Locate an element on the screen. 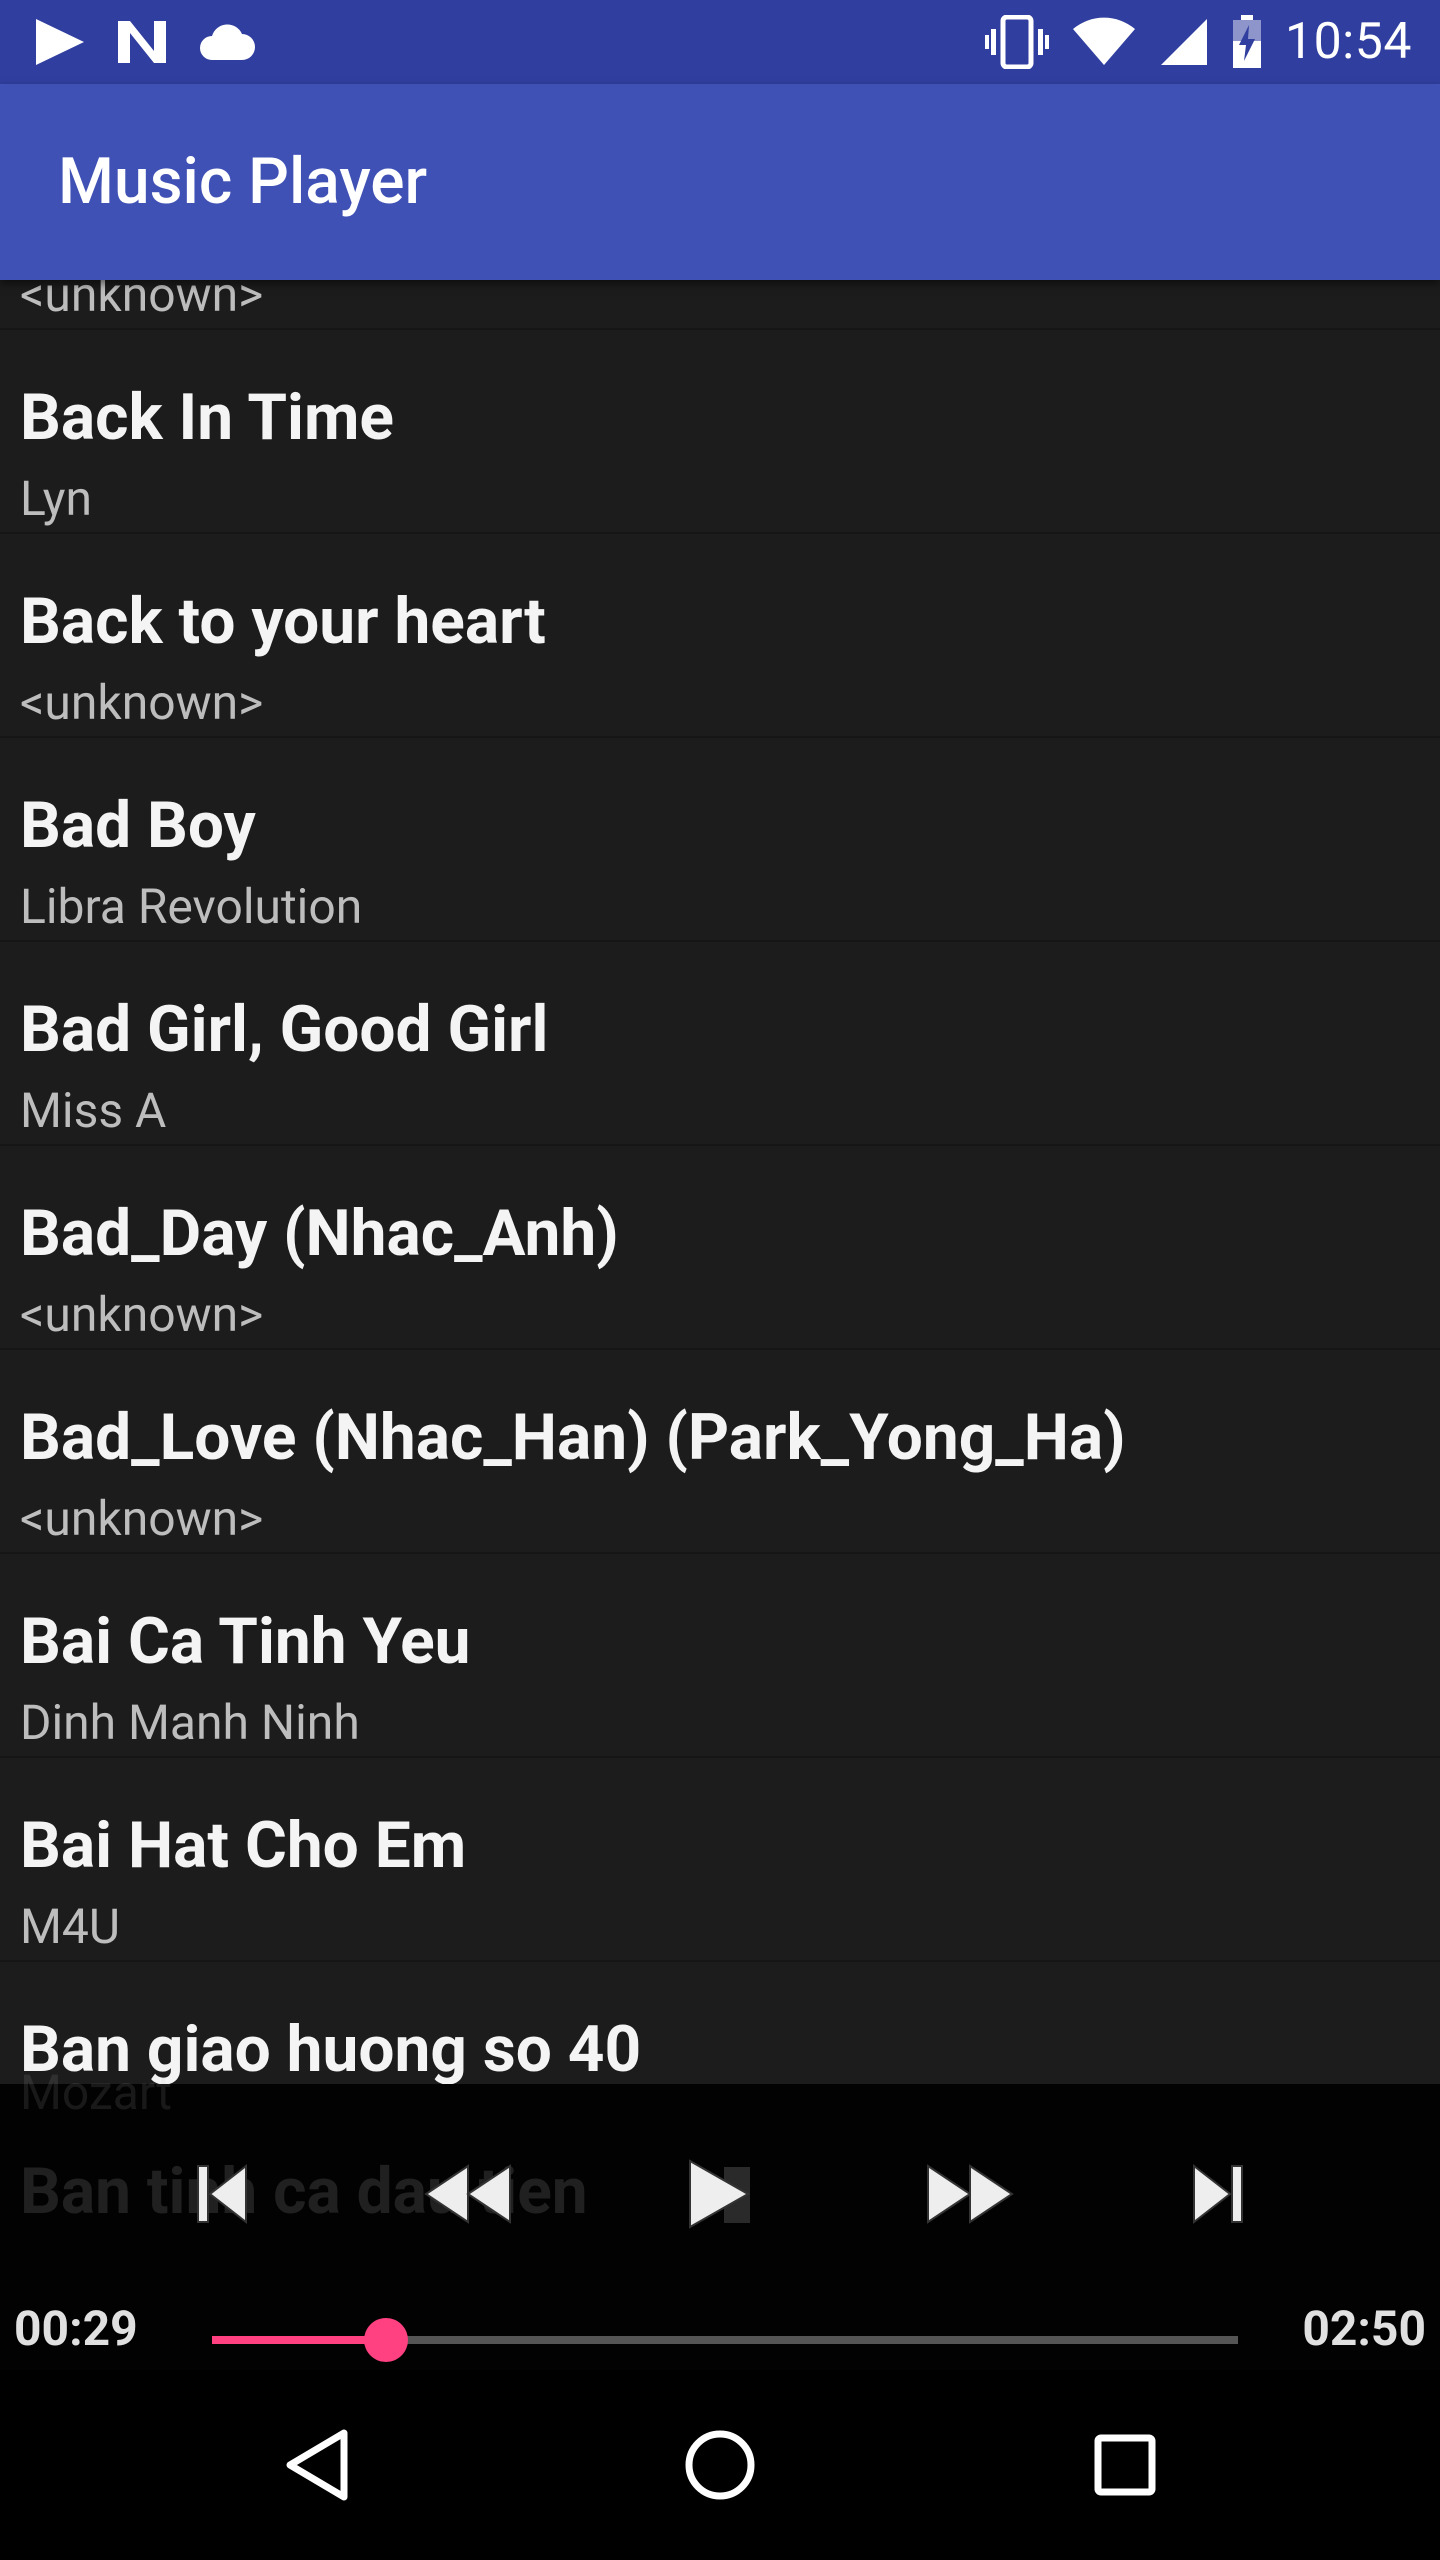  home-icon is located at coordinates (720, 2465).